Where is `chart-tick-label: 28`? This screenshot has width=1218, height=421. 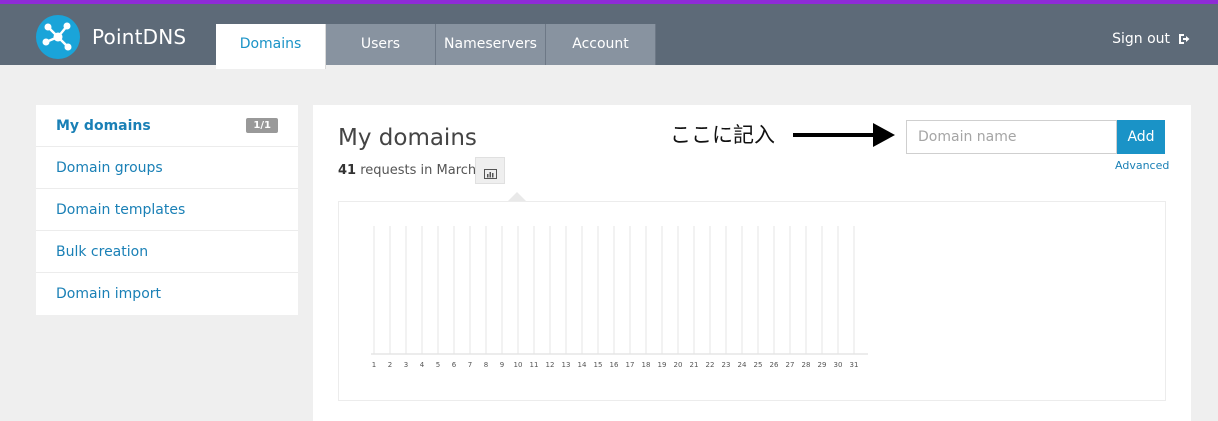
chart-tick-label: 28 is located at coordinates (806, 365).